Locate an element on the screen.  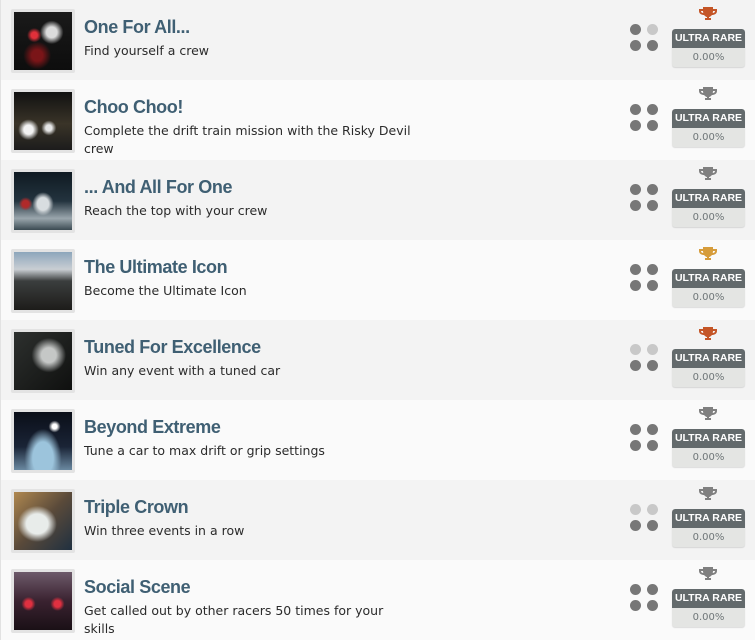
achievement-description: Reach the top with your crew is located at coordinates (176, 210).